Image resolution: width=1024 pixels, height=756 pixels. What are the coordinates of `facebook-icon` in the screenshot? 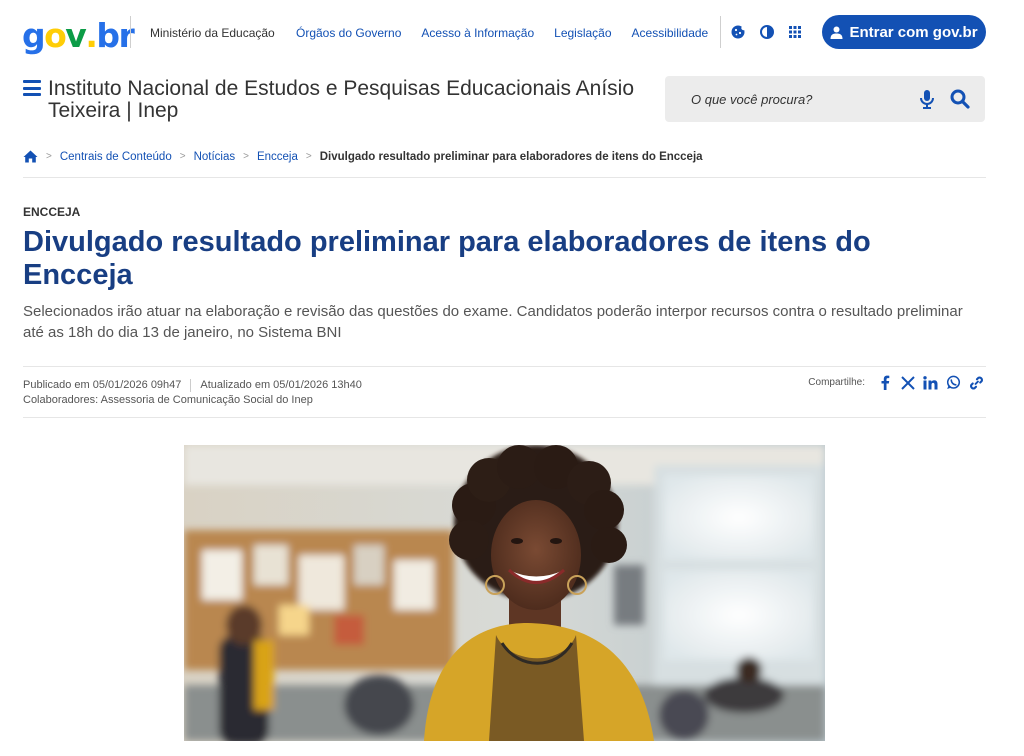 It's located at (884, 382).